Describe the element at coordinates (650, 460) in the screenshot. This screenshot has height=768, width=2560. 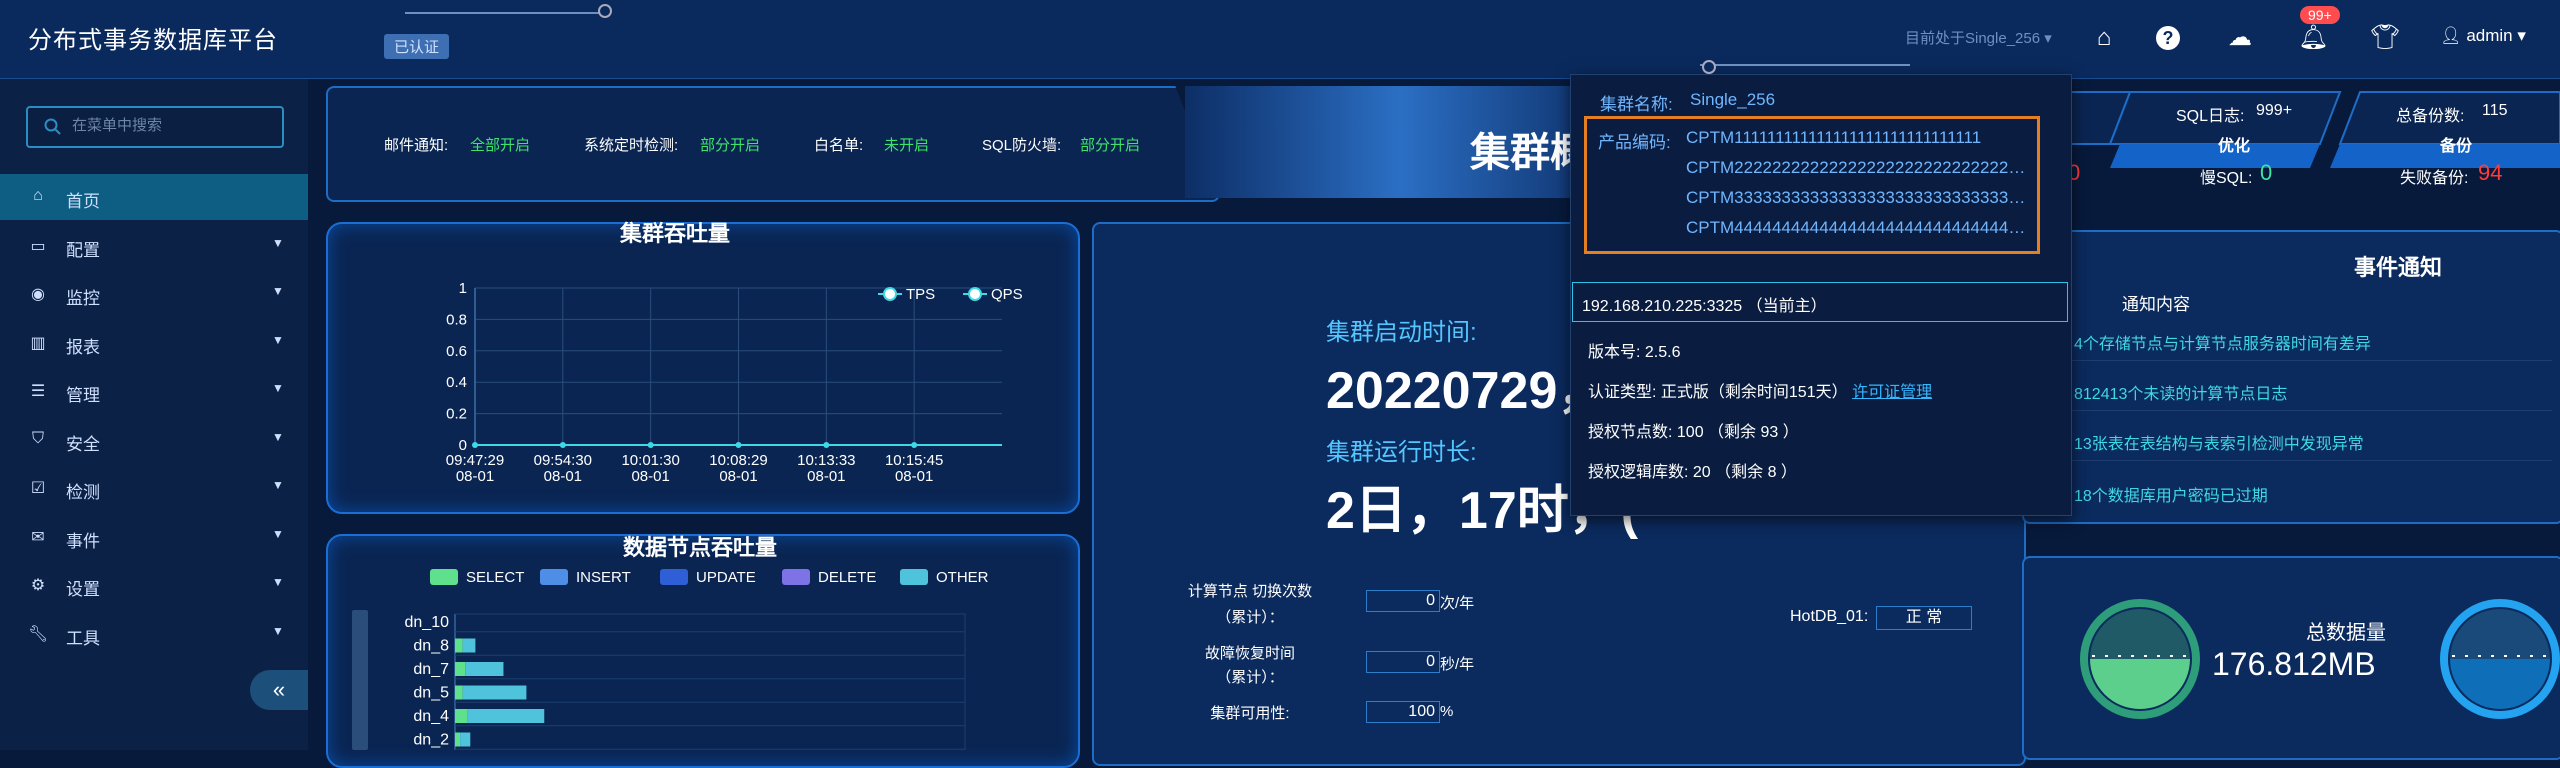
I see `x-tick-time: 10:01:30` at that location.